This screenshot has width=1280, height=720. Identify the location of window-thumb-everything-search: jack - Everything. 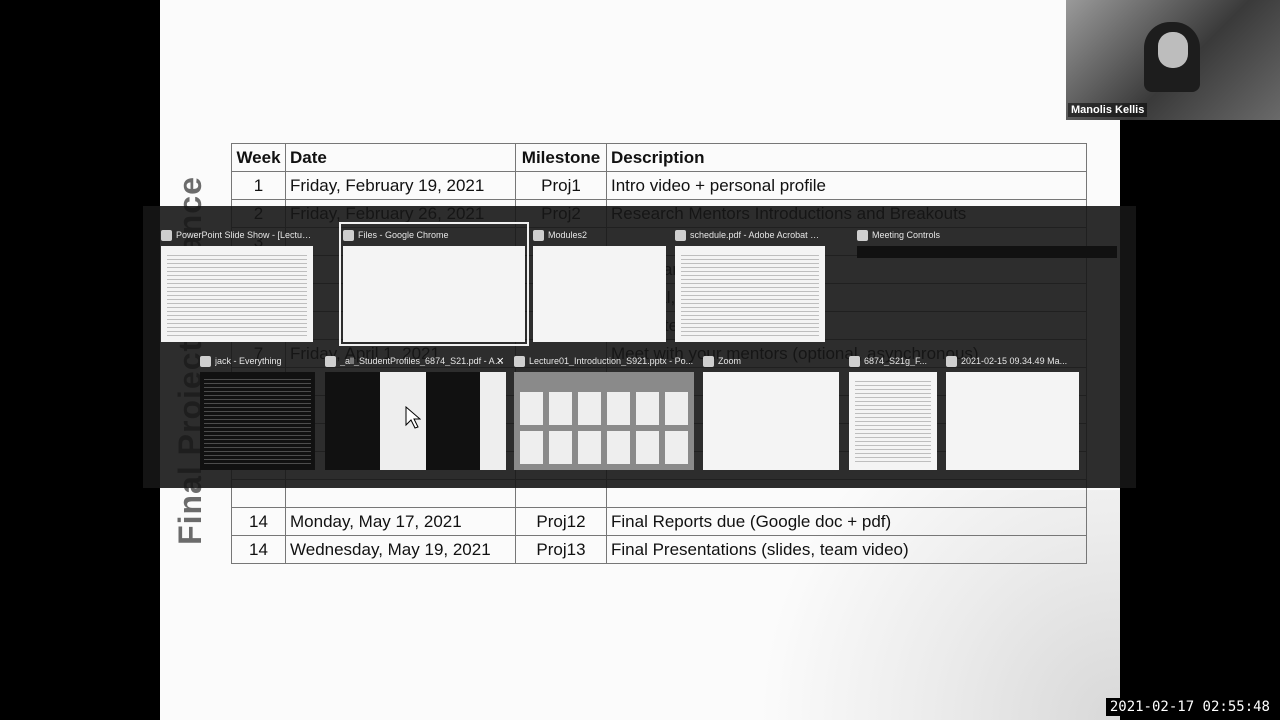
(257, 411).